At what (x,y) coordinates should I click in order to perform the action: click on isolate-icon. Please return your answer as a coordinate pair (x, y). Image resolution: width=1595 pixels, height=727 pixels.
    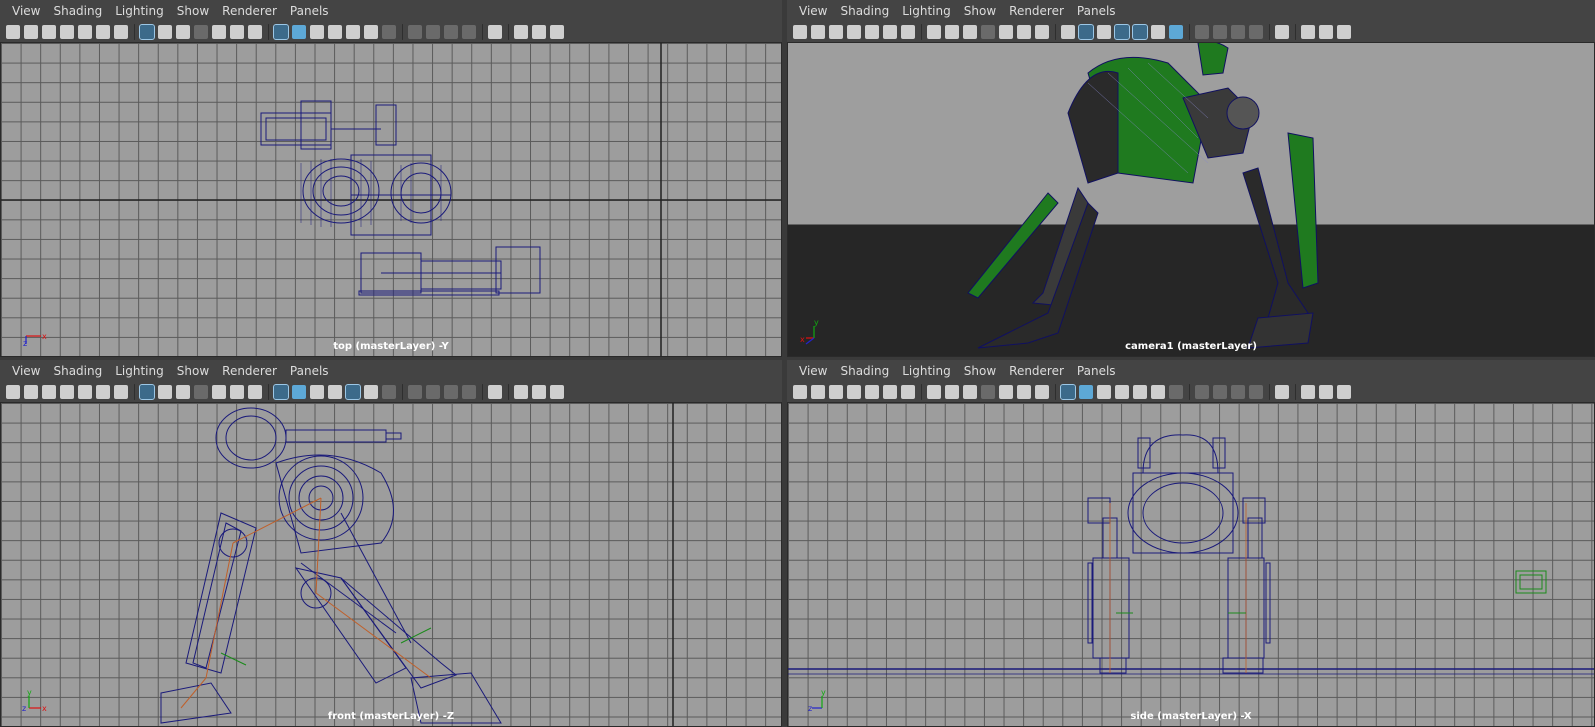
    Looking at the image, I should click on (1282, 392).